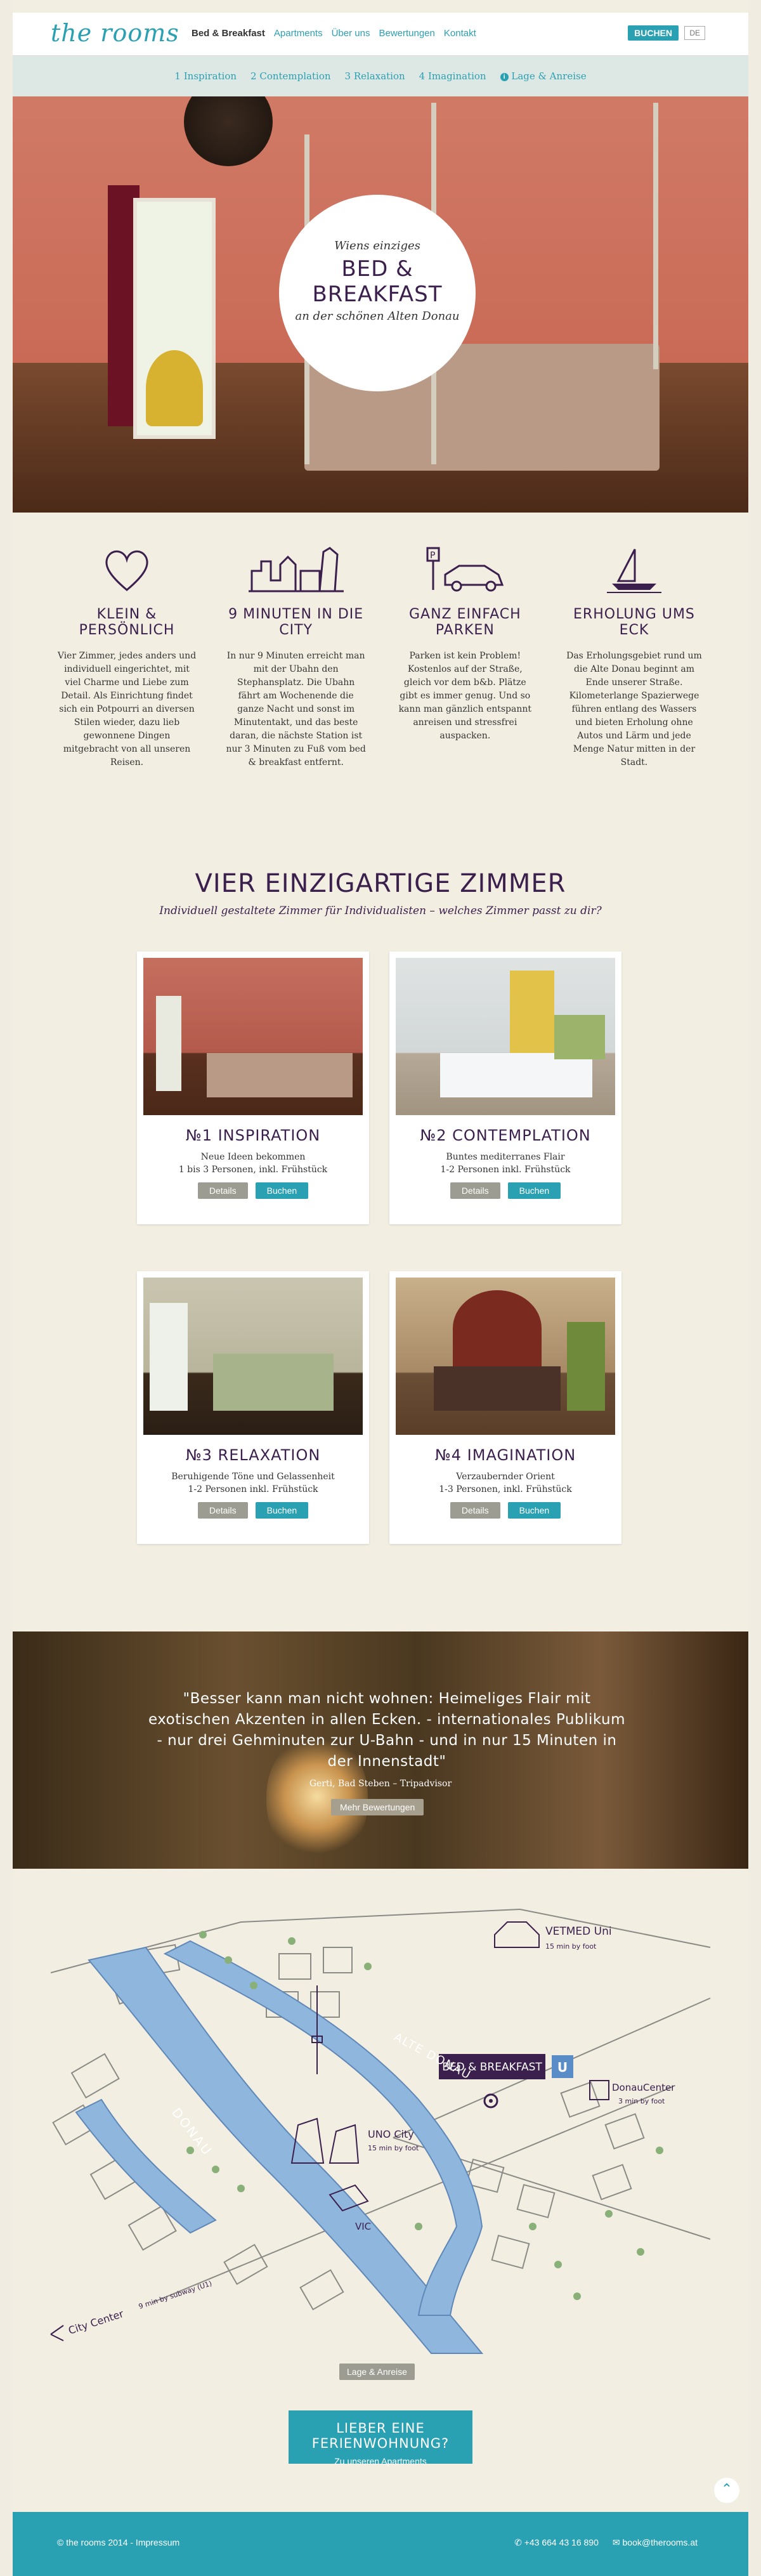 This screenshot has height=2576, width=761. What do you see at coordinates (505, 1136) in the screenshot?
I see `room-title: №2 CONTEMPLATION` at bounding box center [505, 1136].